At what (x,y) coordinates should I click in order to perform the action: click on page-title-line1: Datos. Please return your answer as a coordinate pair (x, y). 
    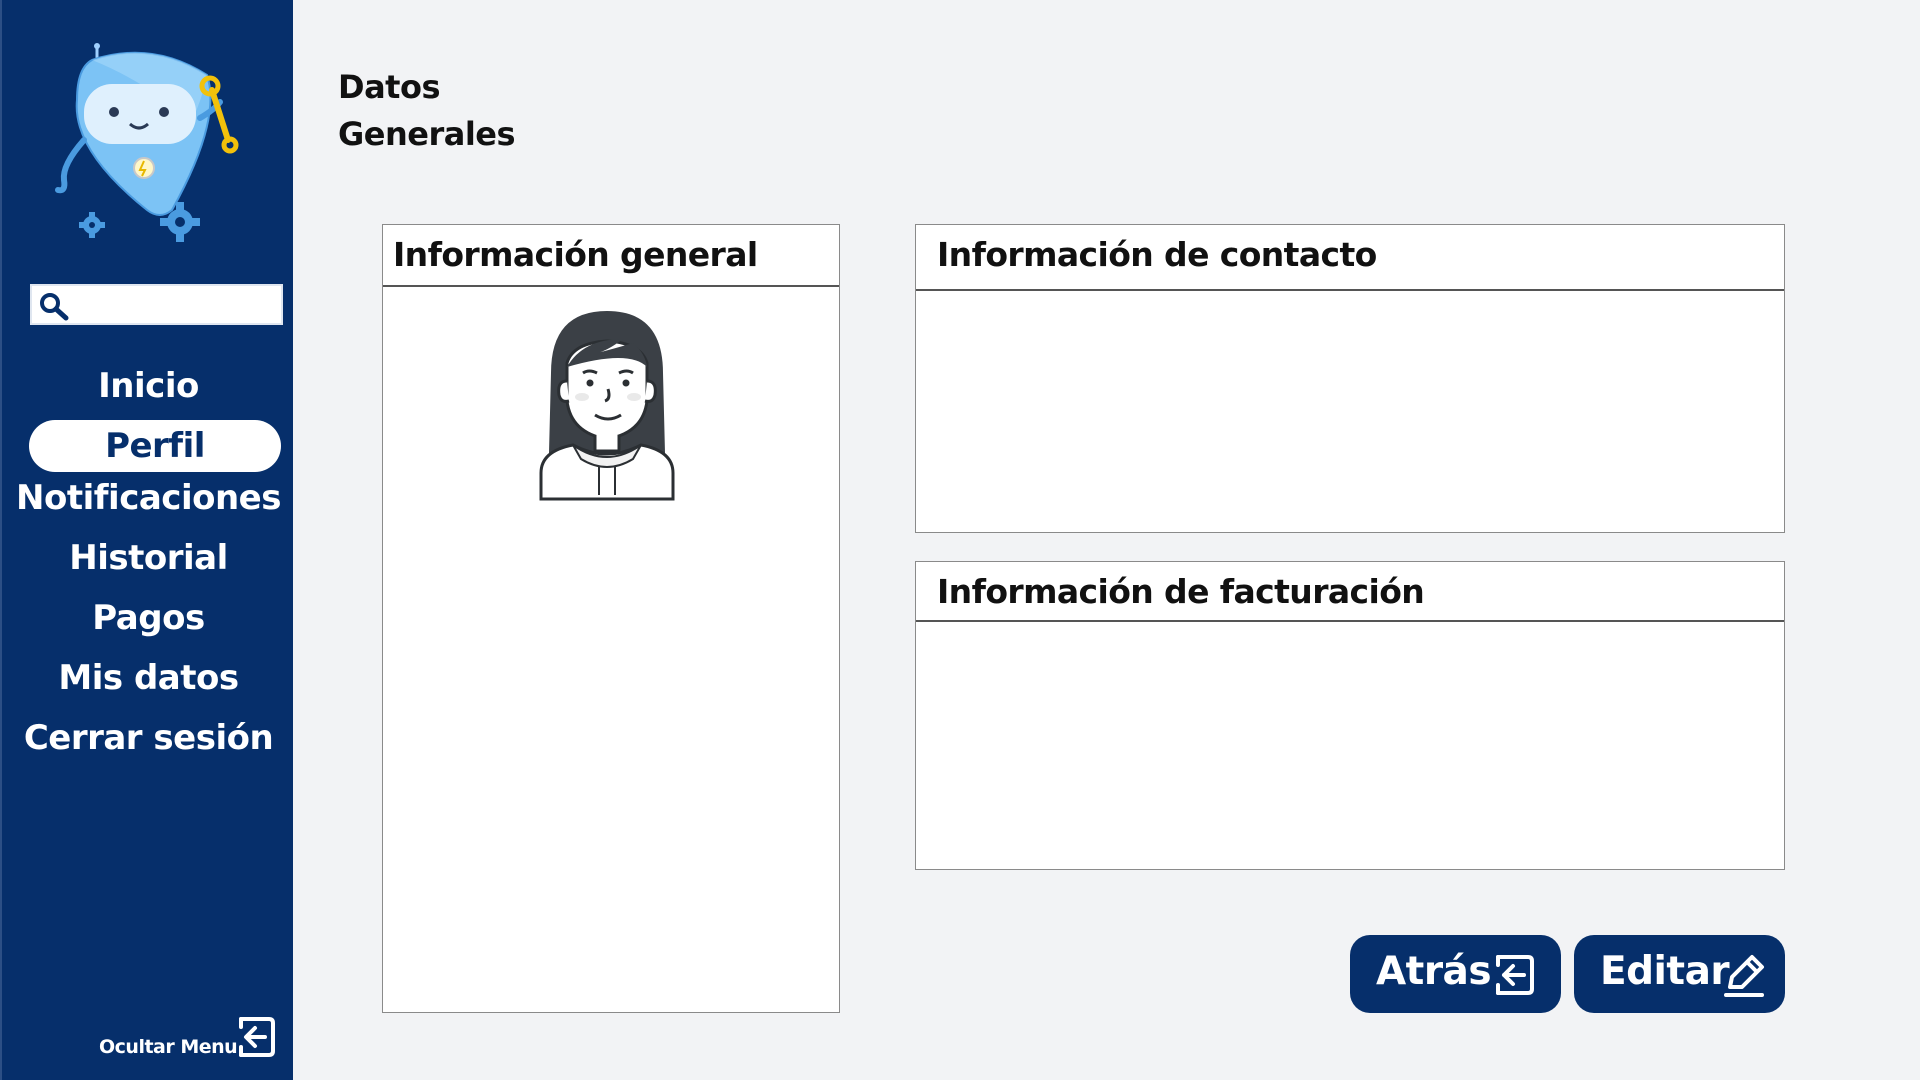
    Looking at the image, I should click on (389, 87).